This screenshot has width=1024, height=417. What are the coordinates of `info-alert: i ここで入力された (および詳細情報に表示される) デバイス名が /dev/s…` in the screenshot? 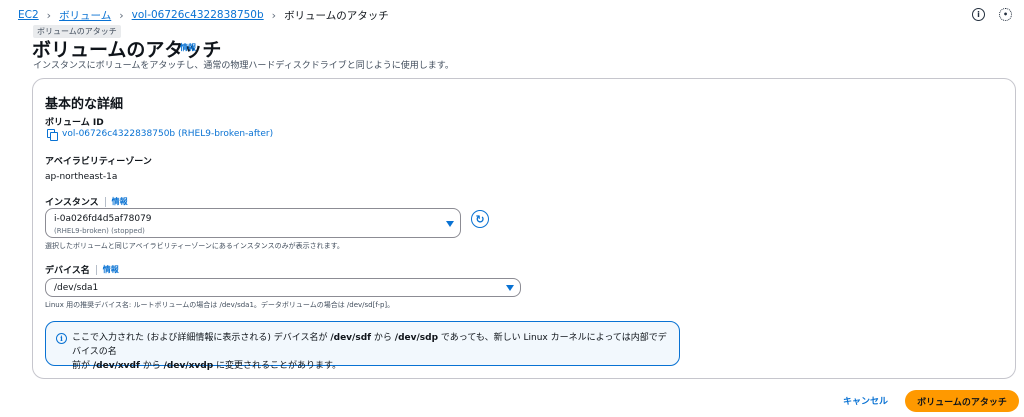 It's located at (362, 346).